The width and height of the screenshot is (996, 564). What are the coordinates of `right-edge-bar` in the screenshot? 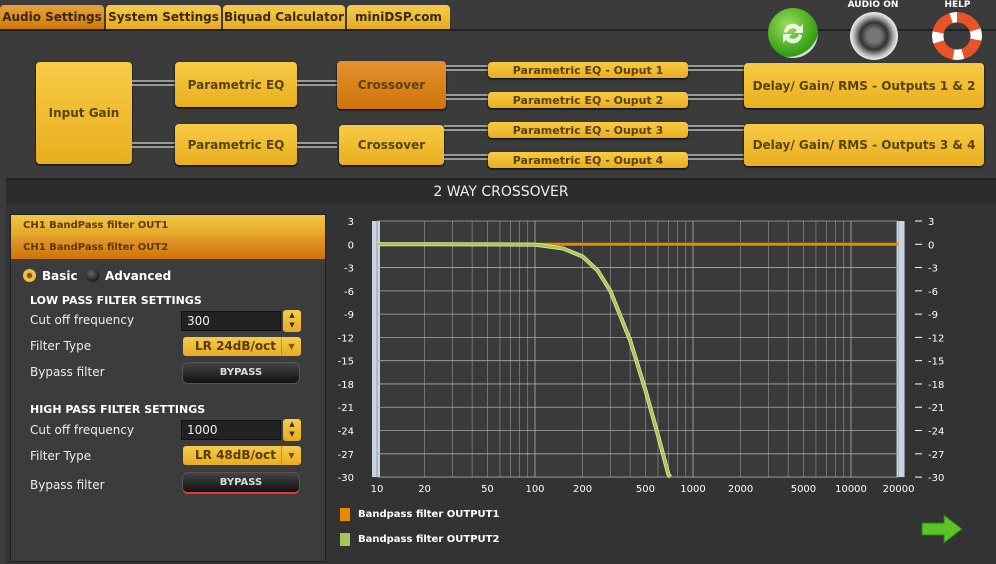 It's located at (900, 349).